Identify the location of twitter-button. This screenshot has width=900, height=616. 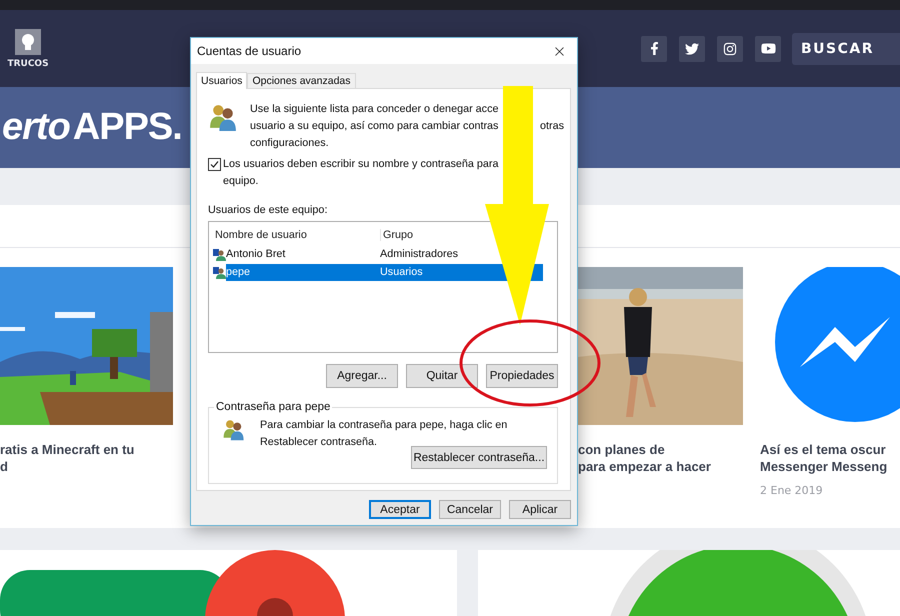
(692, 49).